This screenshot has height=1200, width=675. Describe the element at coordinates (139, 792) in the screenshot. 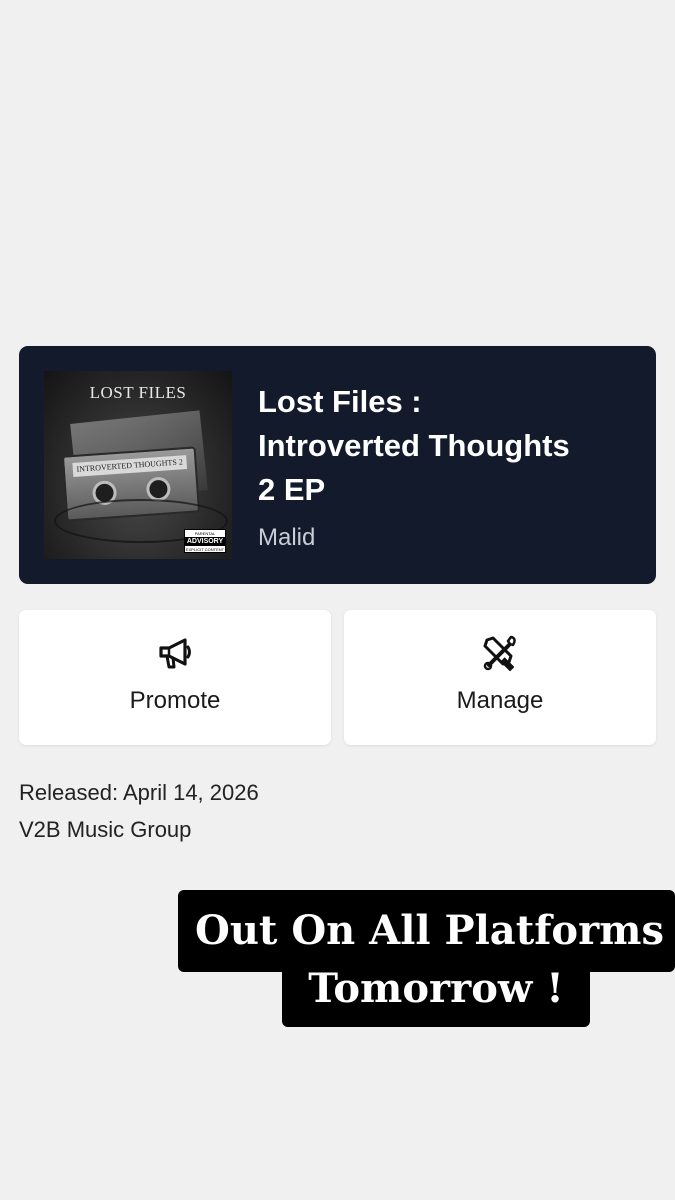

I see `release-date: Released: April 14, 2026` at that location.